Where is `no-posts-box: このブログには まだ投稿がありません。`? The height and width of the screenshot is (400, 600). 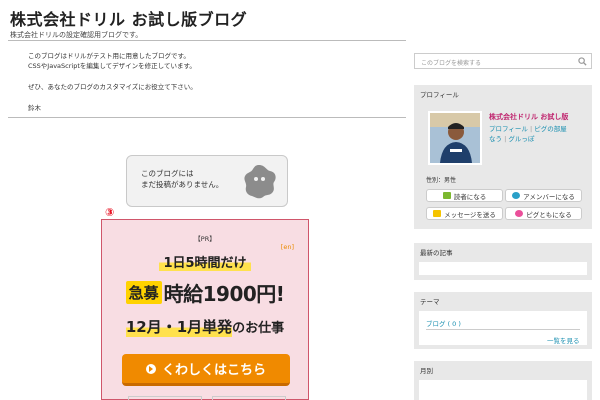
no-posts-box: このブログには まだ投稿がありません。 is located at coordinates (207, 181).